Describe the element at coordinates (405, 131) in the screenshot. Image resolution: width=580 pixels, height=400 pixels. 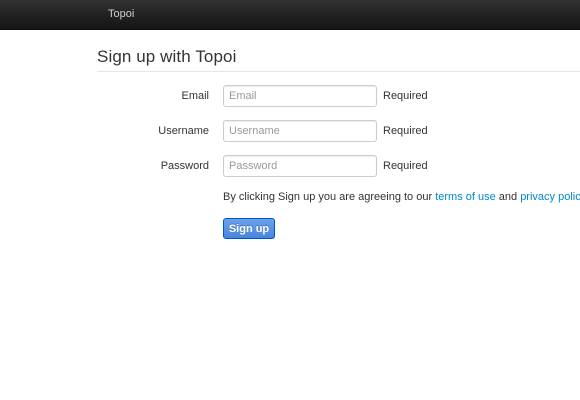
I see `username-required-hint: Required` at that location.